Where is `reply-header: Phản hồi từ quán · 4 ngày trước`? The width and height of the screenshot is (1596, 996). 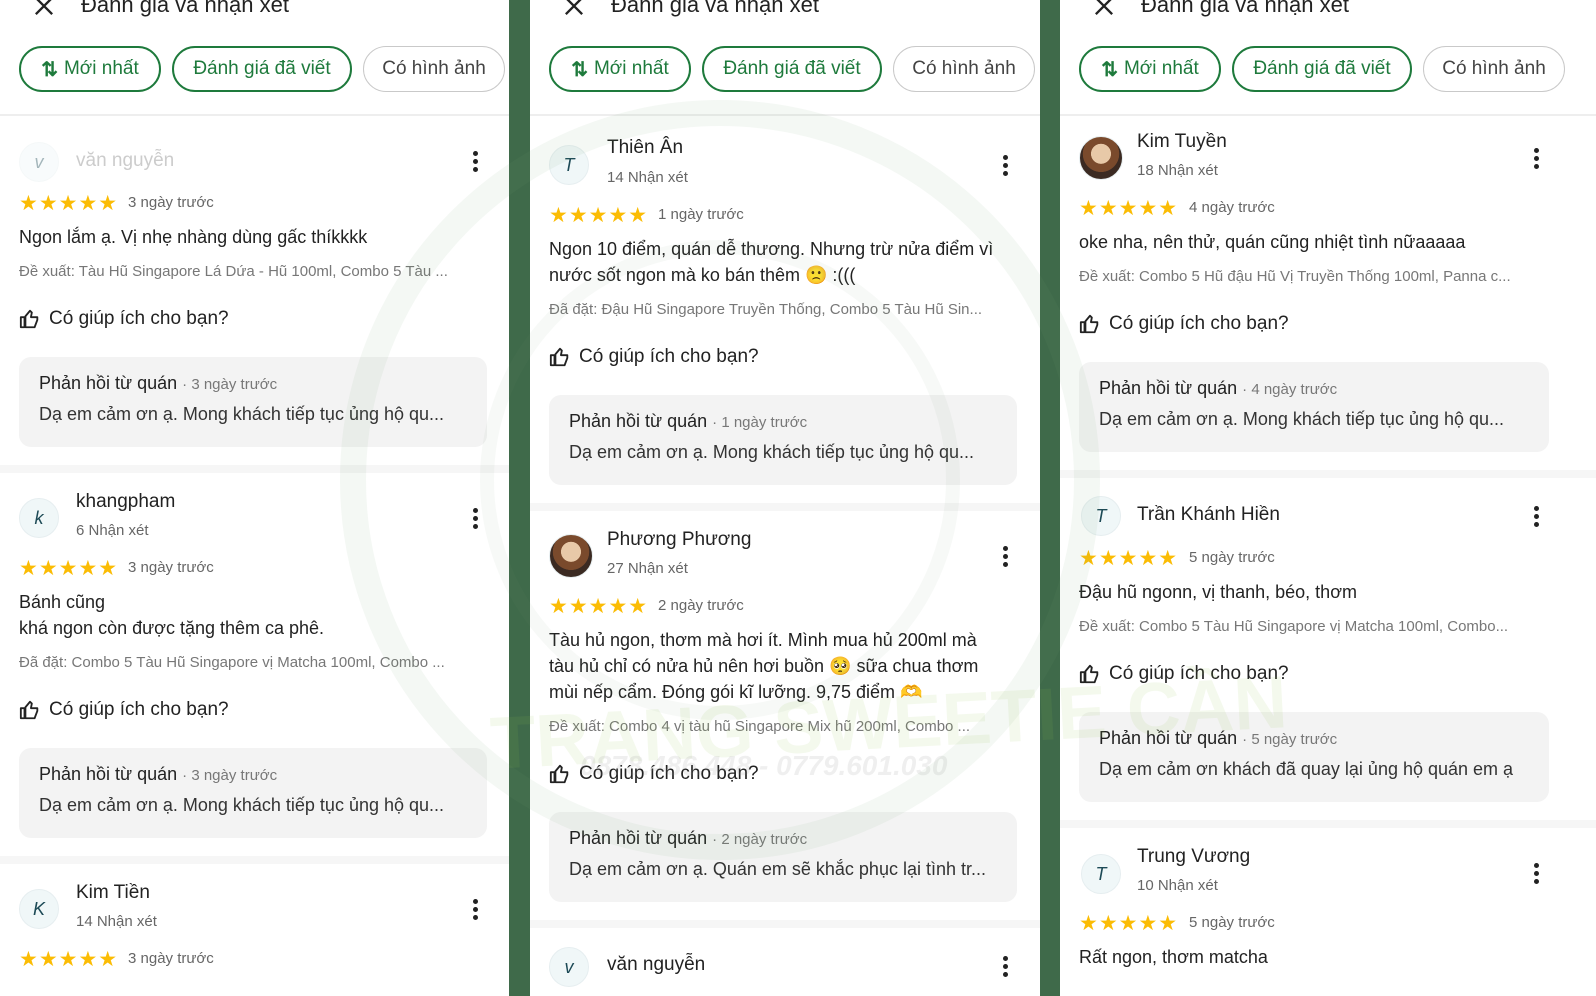 reply-header: Phản hồi từ quán · 4 ngày trước is located at coordinates (1314, 388).